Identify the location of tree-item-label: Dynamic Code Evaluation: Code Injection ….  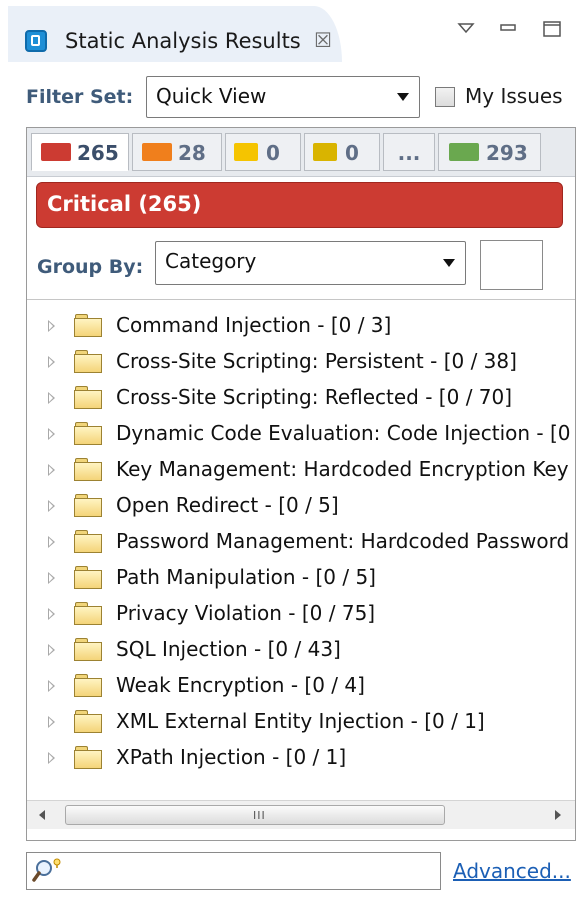
(345, 433).